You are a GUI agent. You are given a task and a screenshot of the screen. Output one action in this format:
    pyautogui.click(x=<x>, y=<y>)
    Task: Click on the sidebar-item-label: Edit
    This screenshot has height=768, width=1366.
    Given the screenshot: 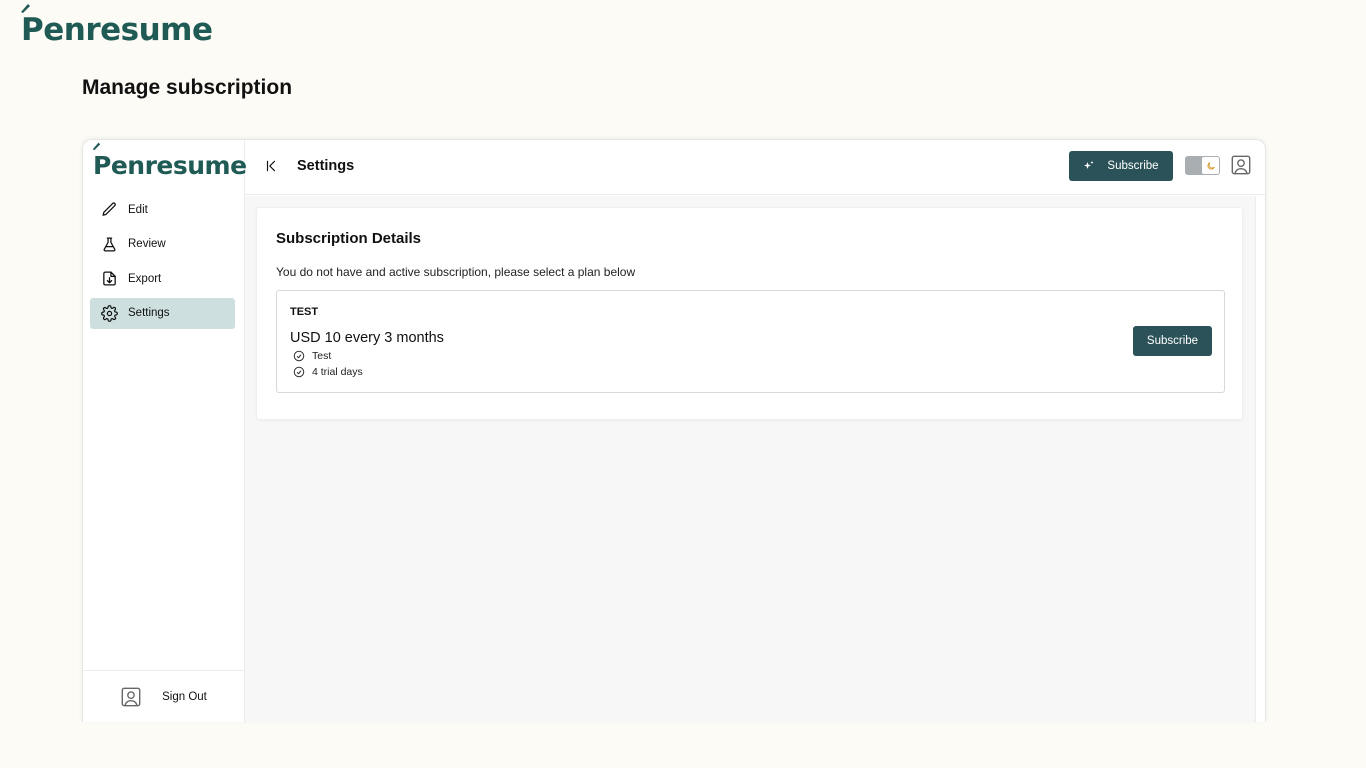 What is the action you would take?
    pyautogui.click(x=138, y=209)
    